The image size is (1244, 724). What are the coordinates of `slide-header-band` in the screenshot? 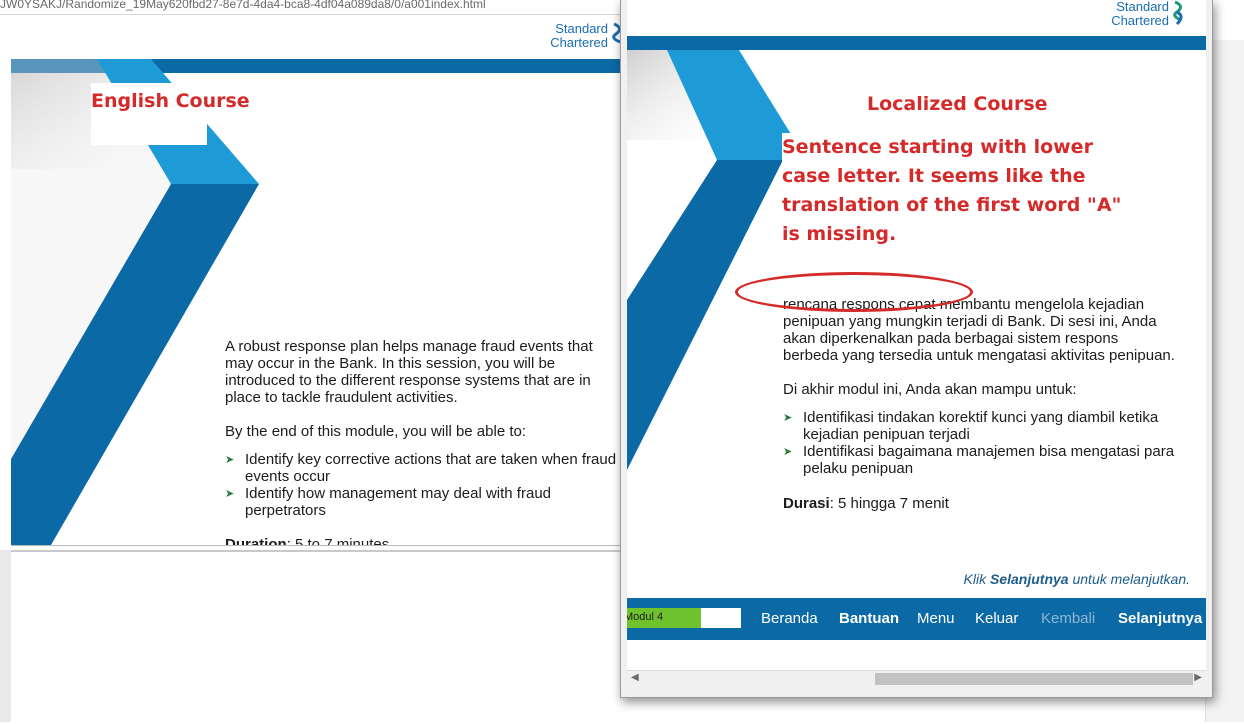 It's located at (916, 43).